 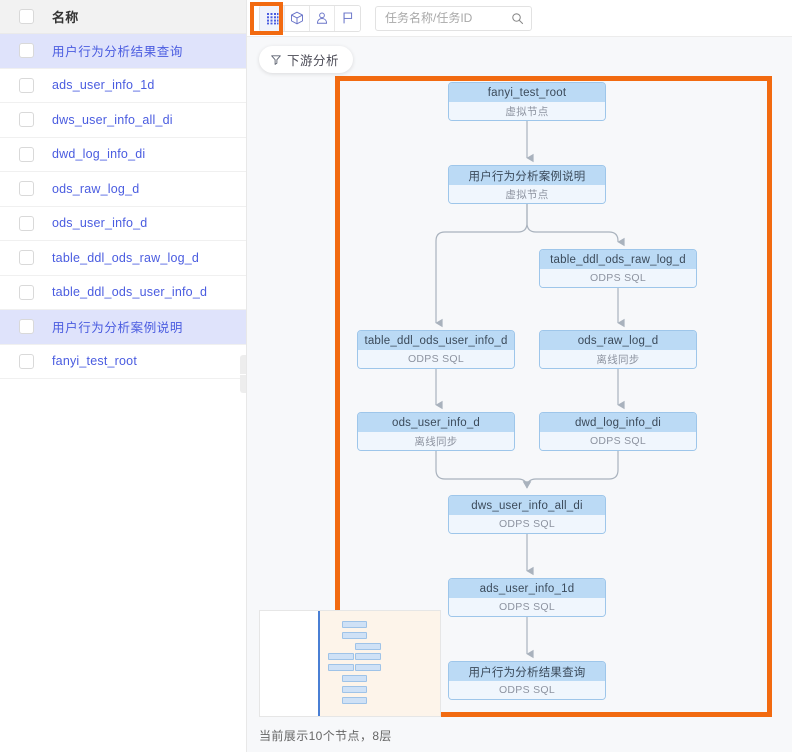 What do you see at coordinates (276, 59) in the screenshot?
I see `funnel-down-icon` at bounding box center [276, 59].